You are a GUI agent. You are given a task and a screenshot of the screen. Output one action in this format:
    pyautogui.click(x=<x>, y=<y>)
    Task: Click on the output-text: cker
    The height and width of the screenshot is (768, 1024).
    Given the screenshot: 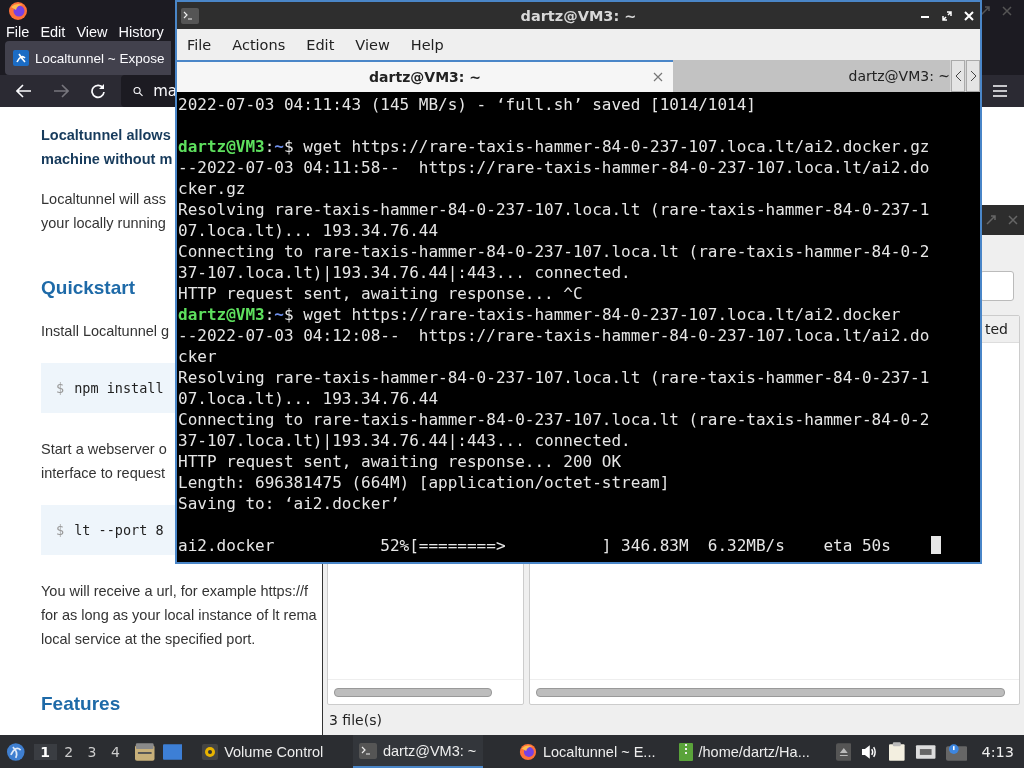 What is the action you would take?
    pyautogui.click(x=197, y=356)
    